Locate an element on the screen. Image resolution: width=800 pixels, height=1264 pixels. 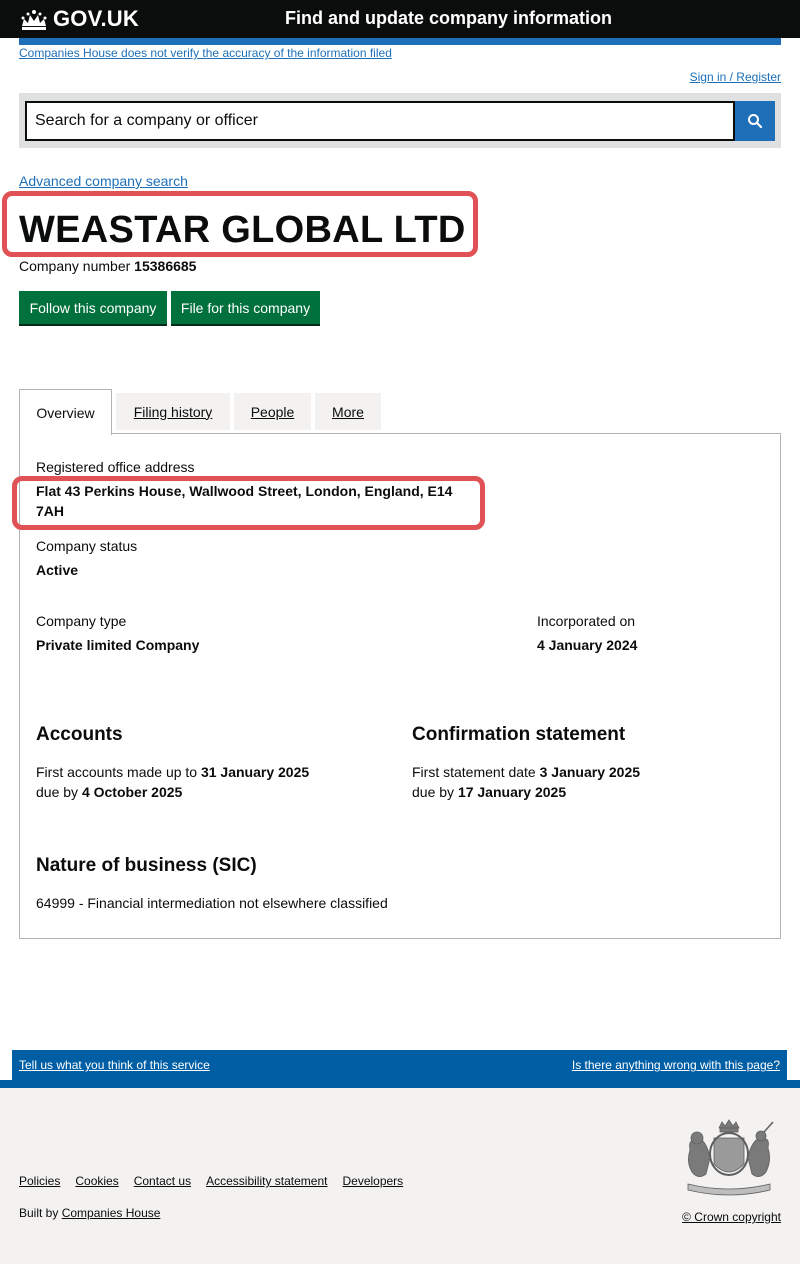
crown-copyright-link: © Crown copyright is located at coordinates (731, 1217).